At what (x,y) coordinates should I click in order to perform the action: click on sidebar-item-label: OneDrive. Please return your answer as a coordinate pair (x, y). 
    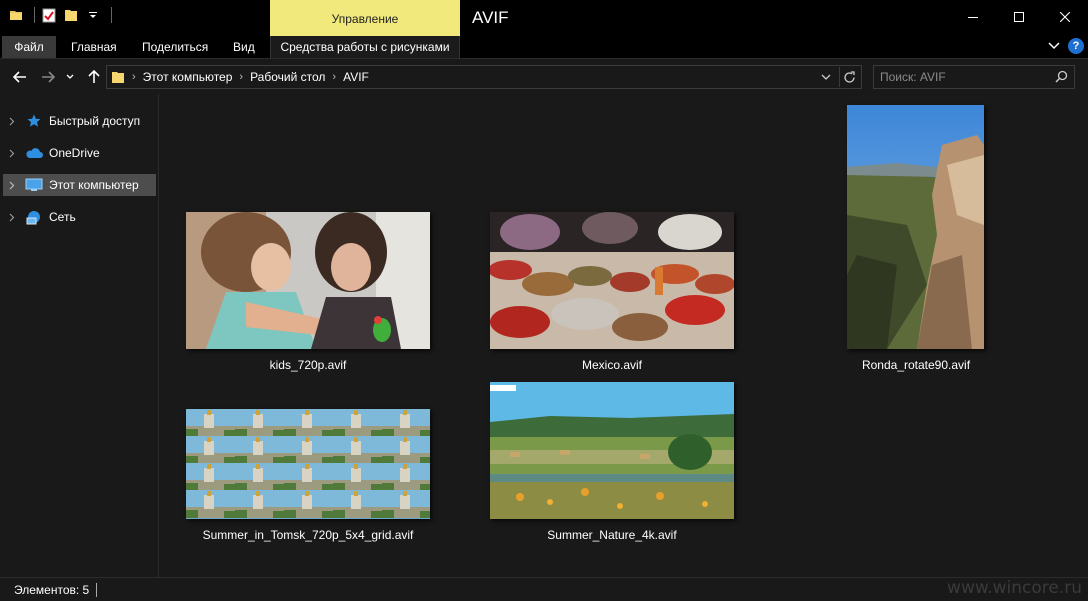
    Looking at the image, I should click on (74, 153).